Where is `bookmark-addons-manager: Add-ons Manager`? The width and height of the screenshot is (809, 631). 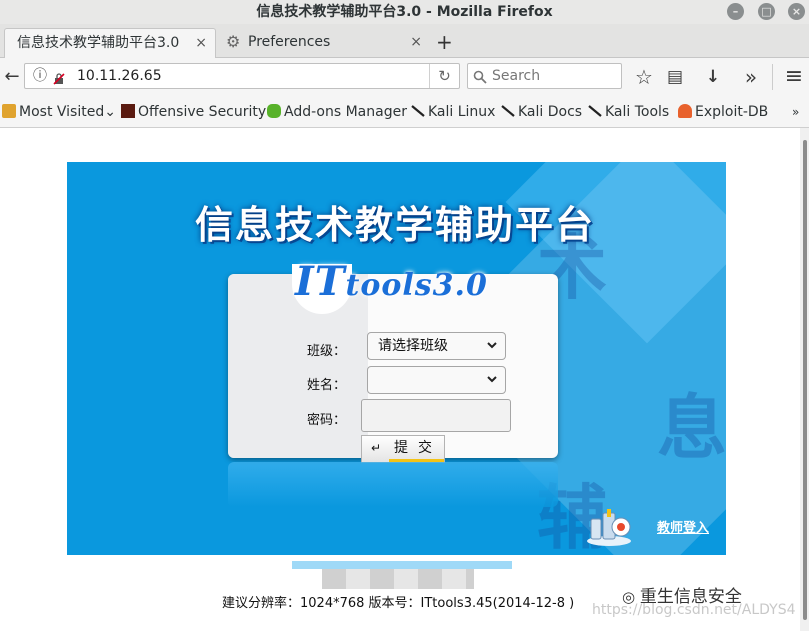 bookmark-addons-manager: Add-ons Manager is located at coordinates (337, 112).